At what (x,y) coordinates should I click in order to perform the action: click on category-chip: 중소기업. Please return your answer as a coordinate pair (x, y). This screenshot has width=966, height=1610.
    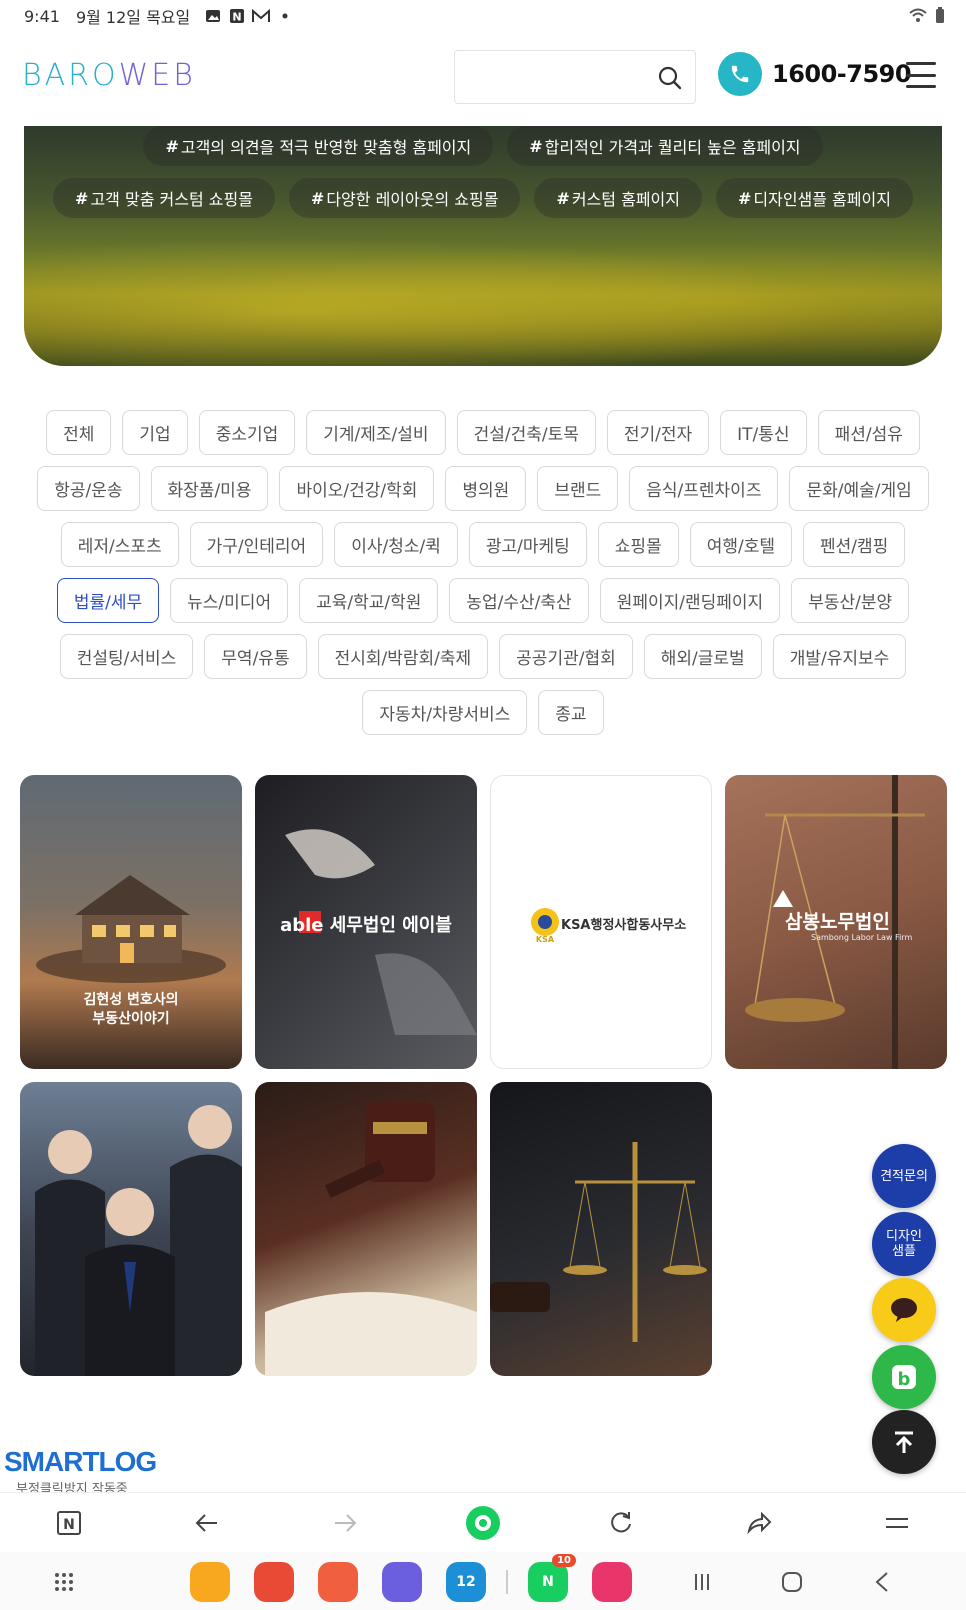
    Looking at the image, I should click on (247, 432).